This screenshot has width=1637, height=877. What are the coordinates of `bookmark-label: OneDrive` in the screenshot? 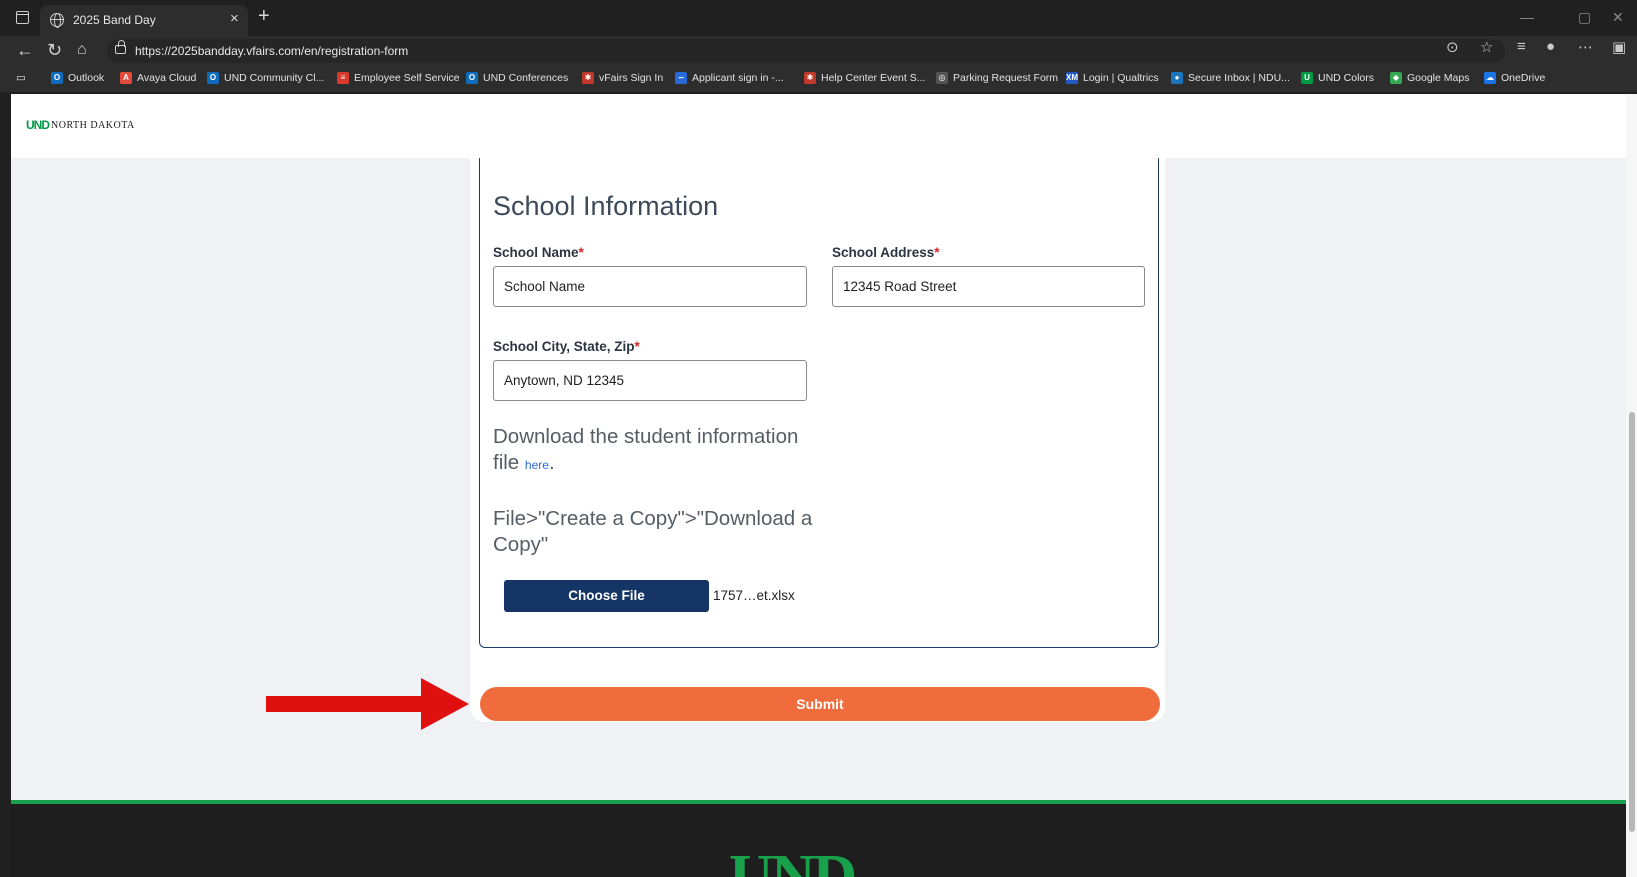 It's located at (1523, 78).